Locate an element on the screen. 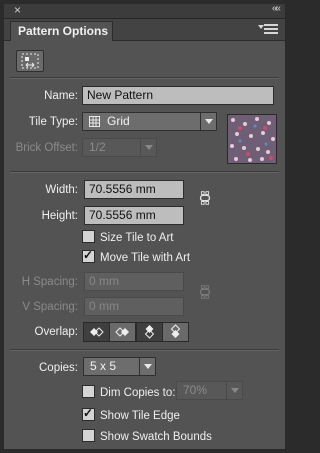 This screenshot has height=453, width=320. width-label: Width: is located at coordinates (61, 190).